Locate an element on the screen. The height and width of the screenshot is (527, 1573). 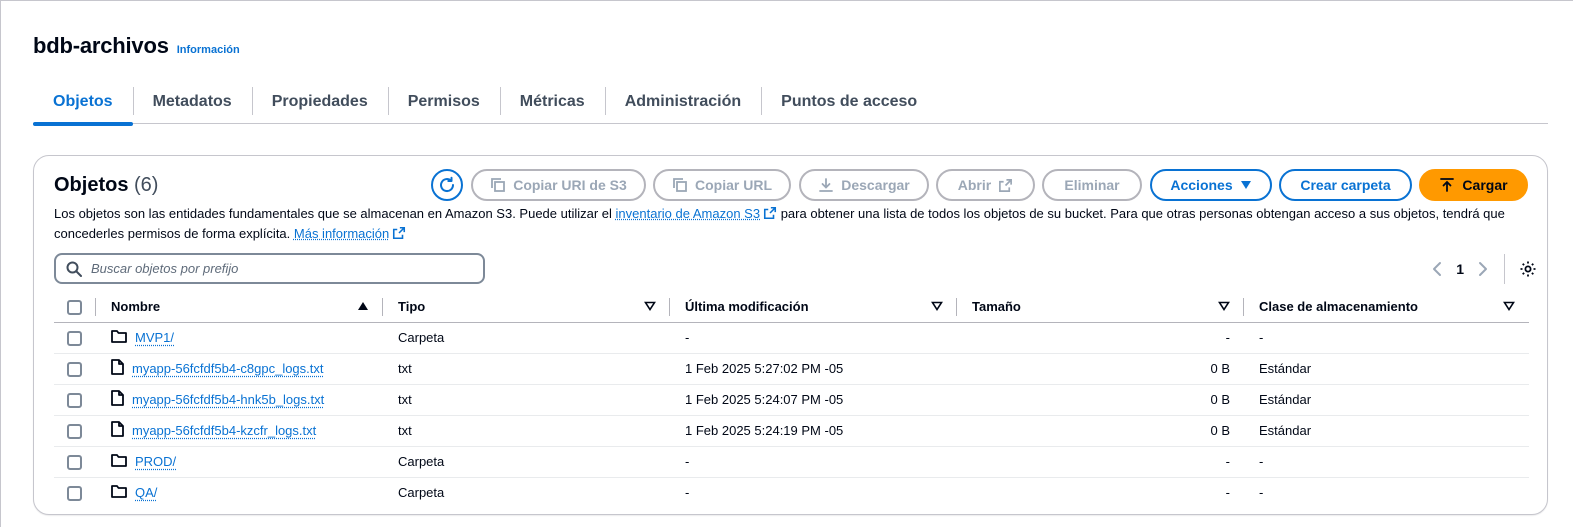
copy-url-button: Copiar URL is located at coordinates (722, 185).